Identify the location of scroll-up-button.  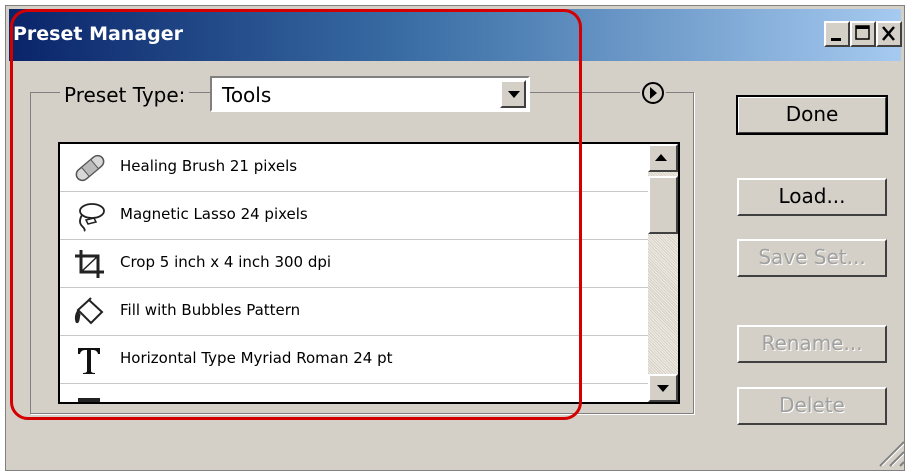
(663, 158).